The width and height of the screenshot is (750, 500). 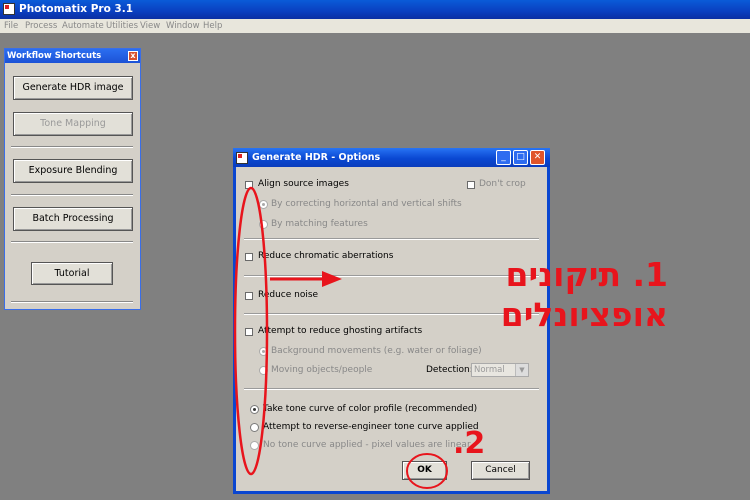 I want to click on dialog-titlebar: Generate HDR - Options _ □ ✕, so click(x=391, y=157).